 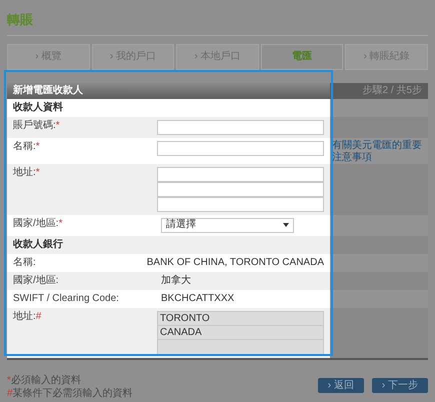 What do you see at coordinates (217, 23) in the screenshot?
I see `page-title: 轉賬` at bounding box center [217, 23].